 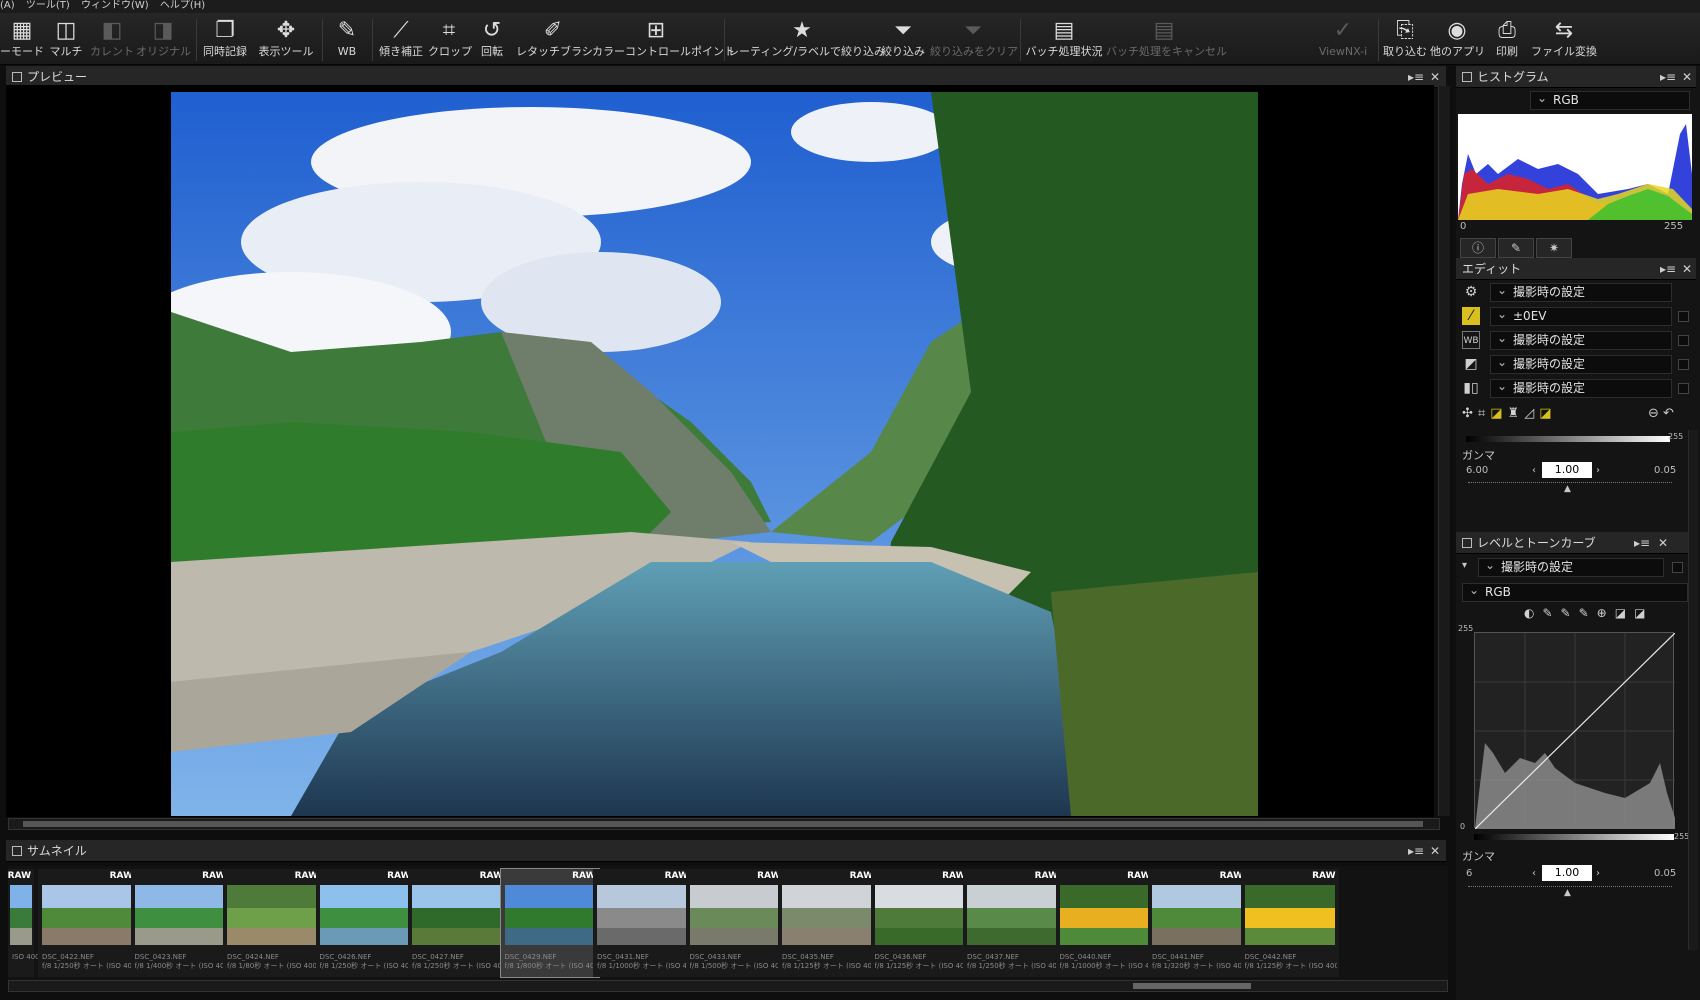 What do you see at coordinates (1677, 567) in the screenshot?
I see `levels-checkbox` at bounding box center [1677, 567].